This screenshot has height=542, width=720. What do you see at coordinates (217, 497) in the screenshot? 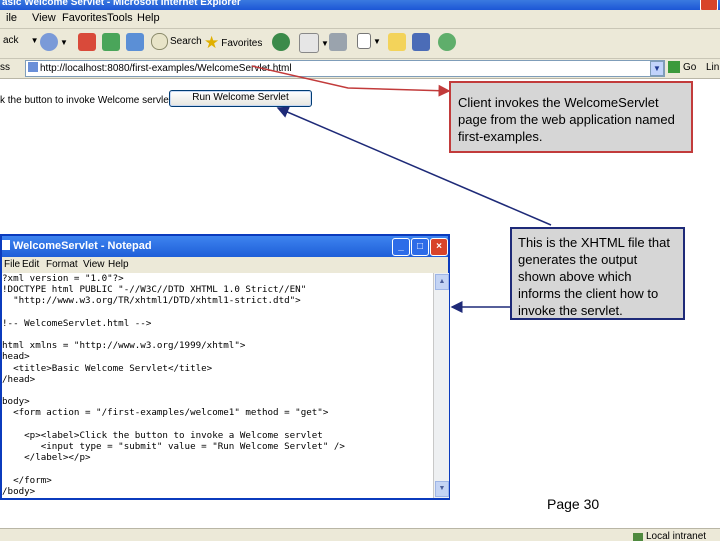
I see `code-line: /html>` at bounding box center [217, 497].